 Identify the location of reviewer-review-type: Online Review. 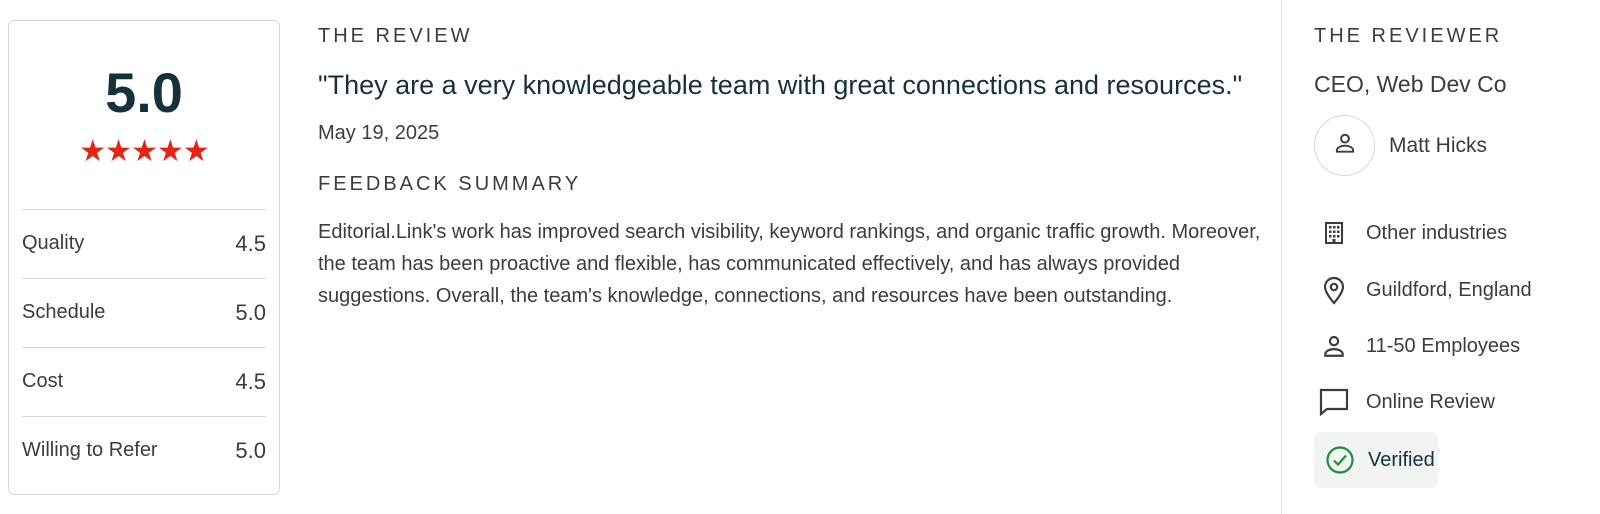
(1404, 402).